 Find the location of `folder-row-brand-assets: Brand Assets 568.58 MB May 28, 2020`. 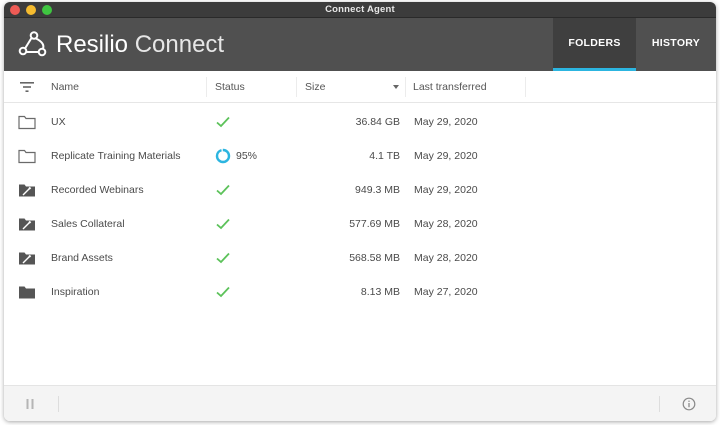

folder-row-brand-assets: Brand Assets 568.58 MB May 28, 2020 is located at coordinates (360, 258).